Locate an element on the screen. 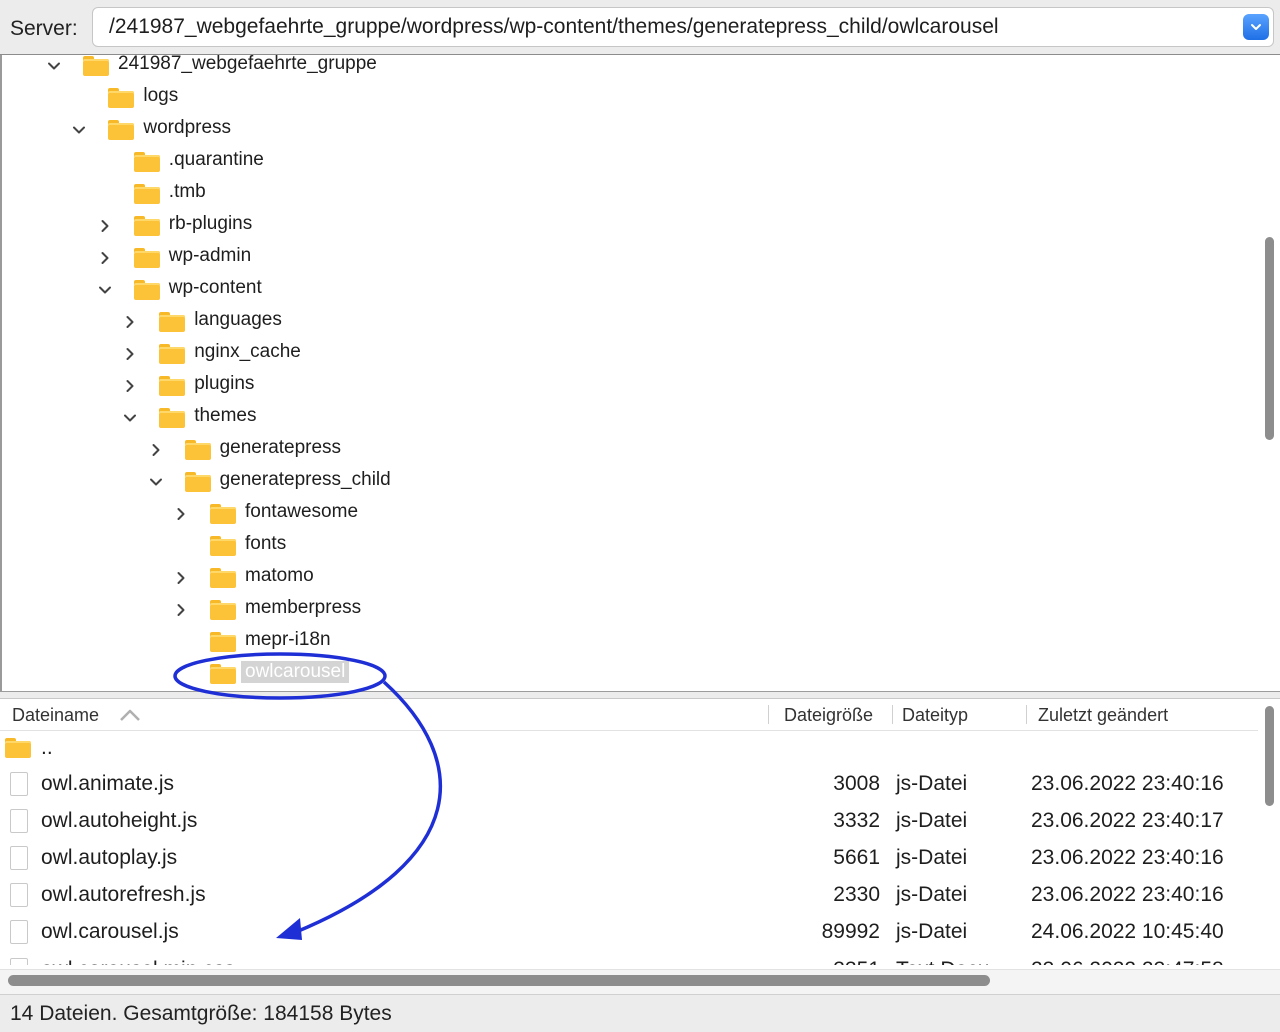 The image size is (1280, 1032). column-header-size: Dateigröße is located at coordinates (828, 715).